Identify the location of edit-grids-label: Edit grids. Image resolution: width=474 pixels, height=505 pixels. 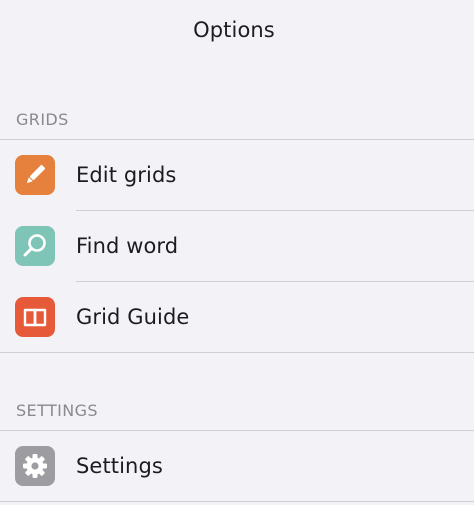
(126, 175).